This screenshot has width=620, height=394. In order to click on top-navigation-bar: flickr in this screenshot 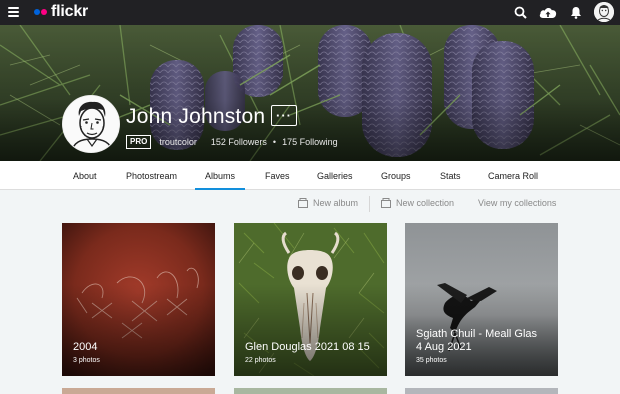, I will do `click(310, 12)`.